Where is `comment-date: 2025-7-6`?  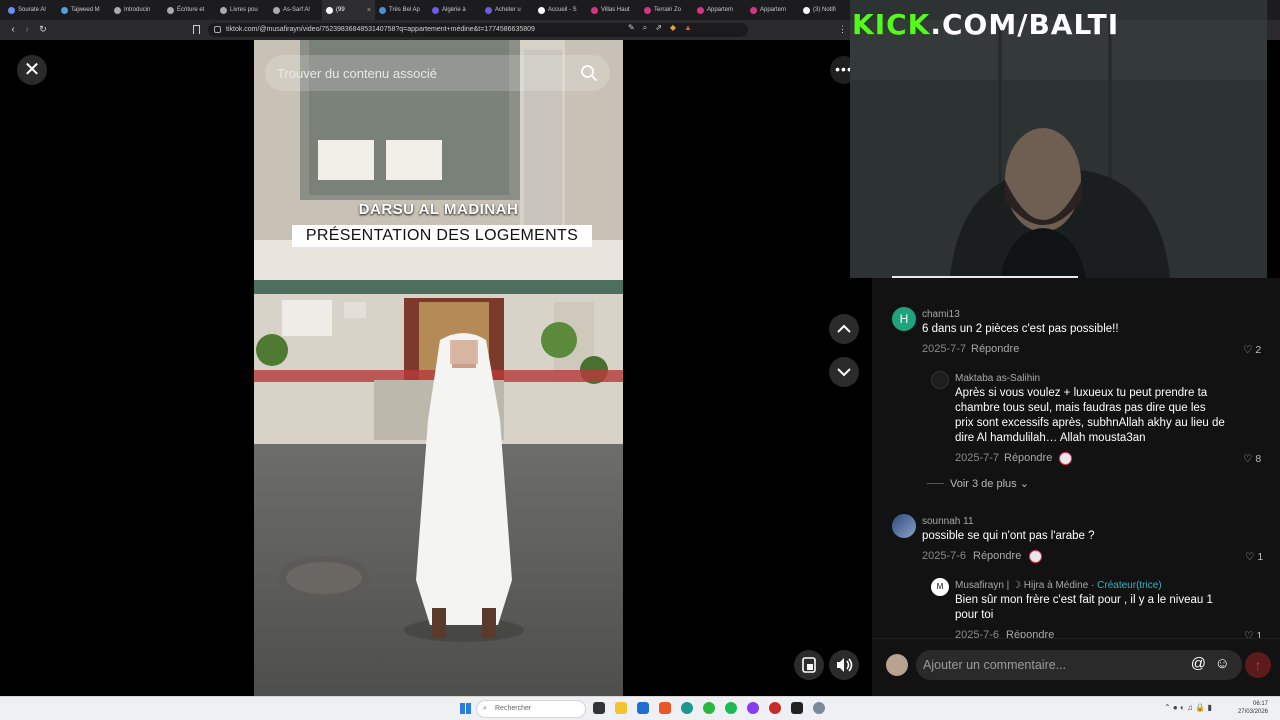 comment-date: 2025-7-6 is located at coordinates (944, 556).